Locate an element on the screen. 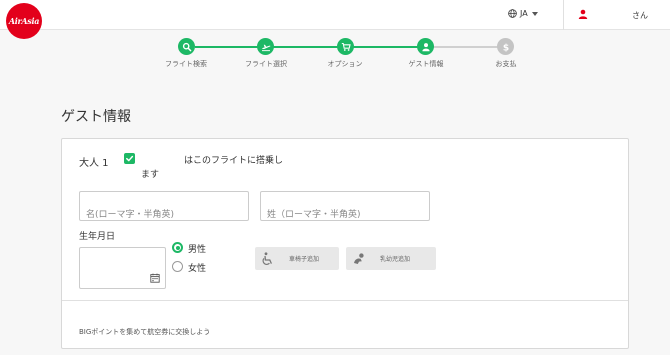 Image resolution: width=670 pixels, height=355 pixels. gender-female-radio is located at coordinates (177, 266).